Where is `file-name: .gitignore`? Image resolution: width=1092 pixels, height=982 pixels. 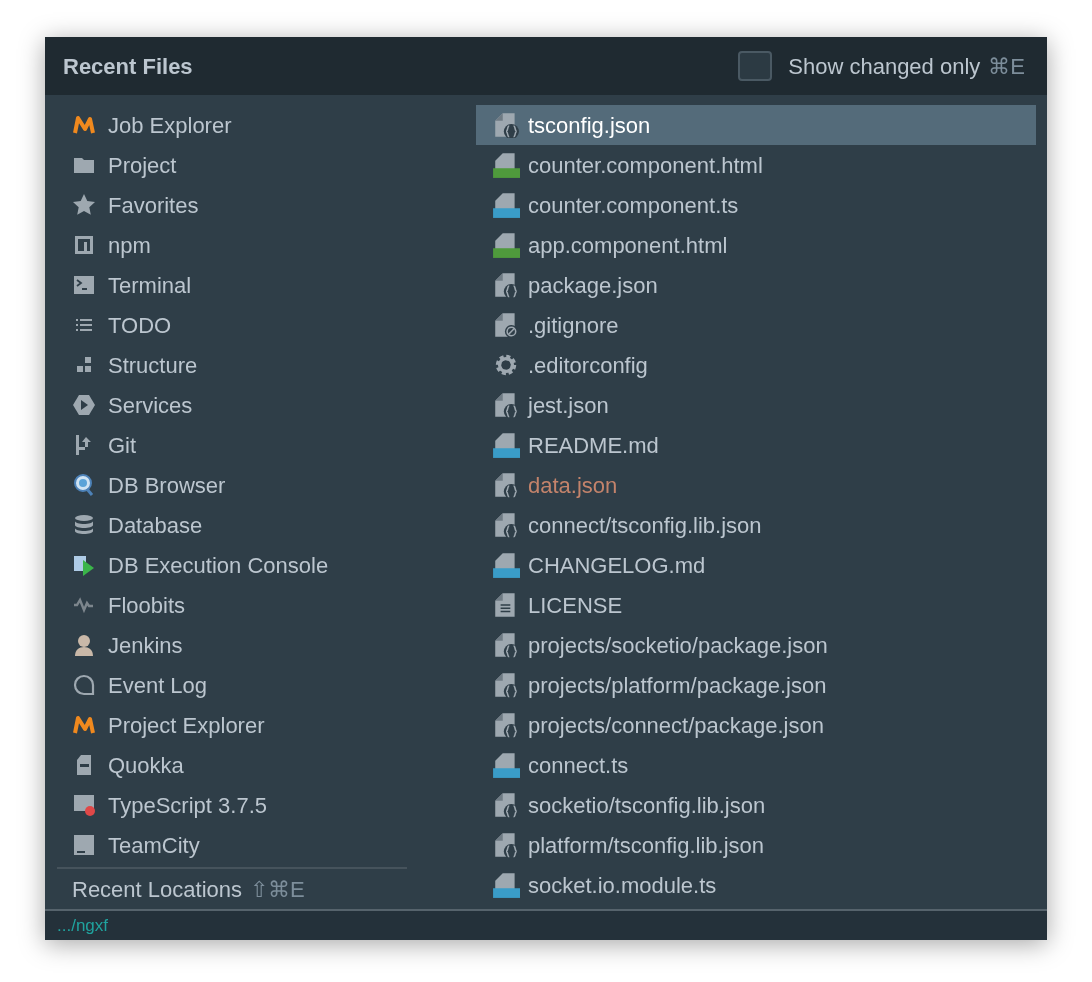
file-name: .gitignore is located at coordinates (573, 325).